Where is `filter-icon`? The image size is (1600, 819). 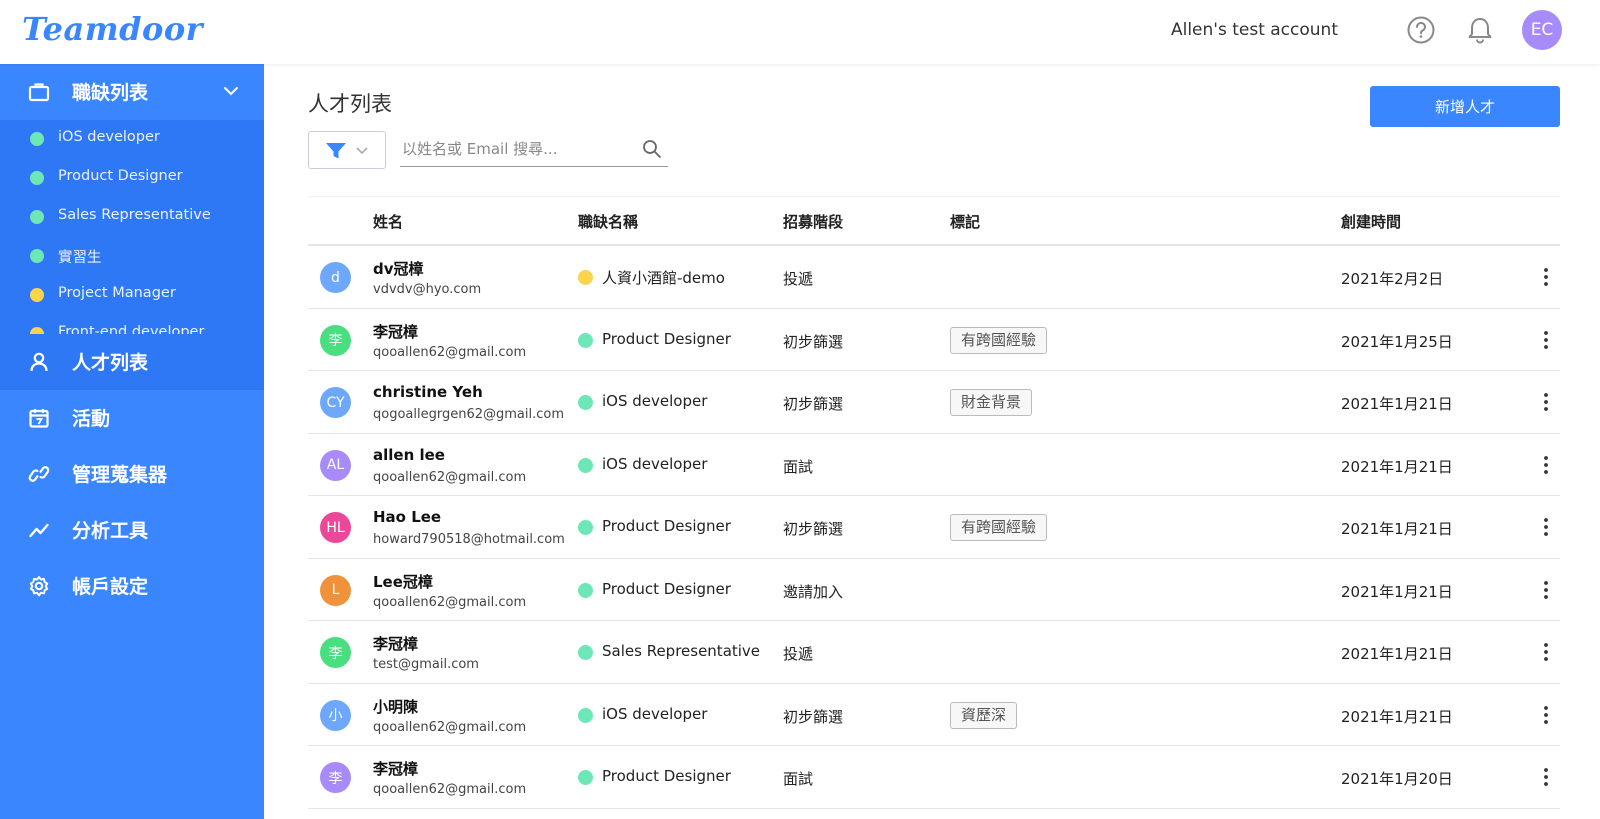
filter-icon is located at coordinates (336, 151).